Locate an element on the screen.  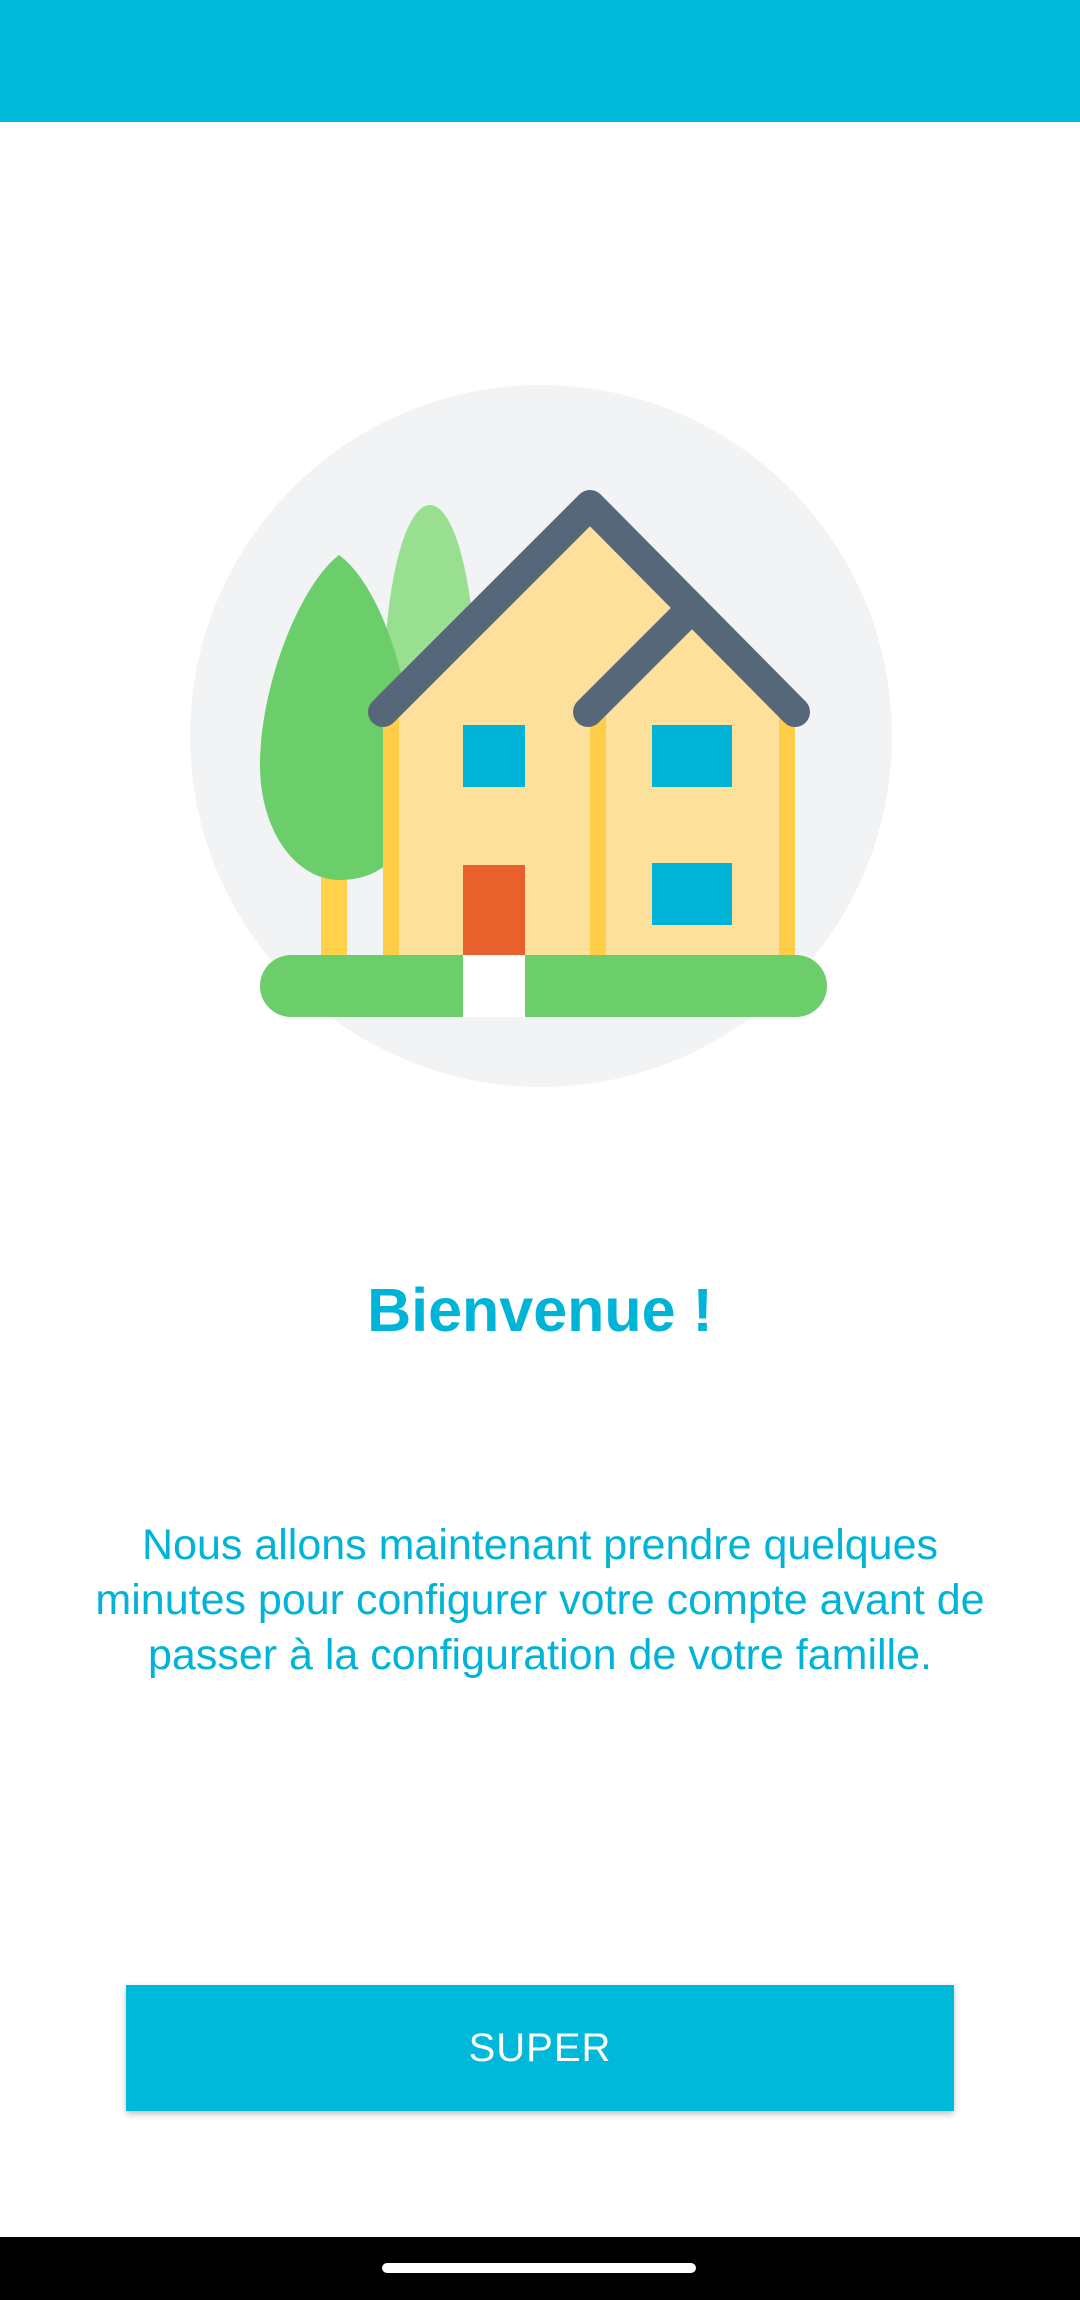
welcome-title: Bienvenue ! is located at coordinates (540, 1310).